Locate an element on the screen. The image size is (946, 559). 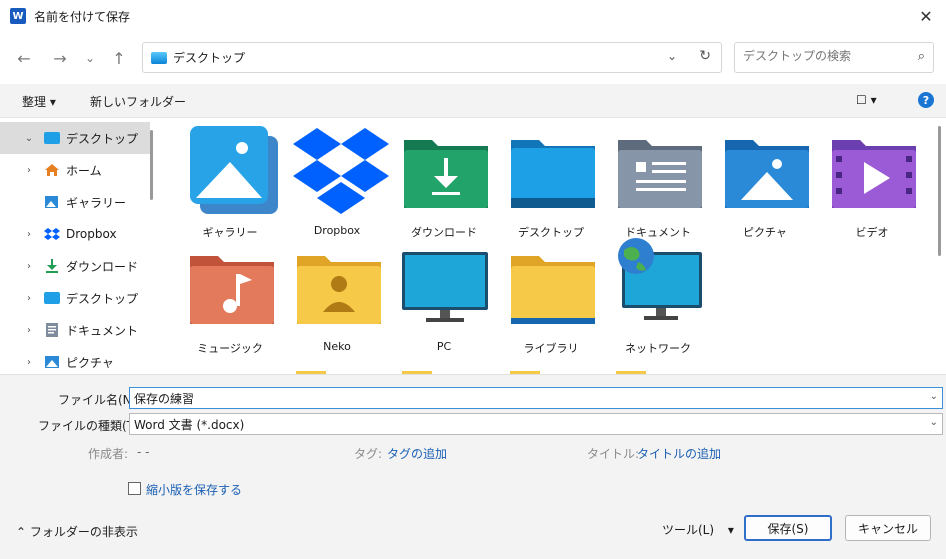
view-options-button: ☐ ▾ is located at coordinates (866, 100).